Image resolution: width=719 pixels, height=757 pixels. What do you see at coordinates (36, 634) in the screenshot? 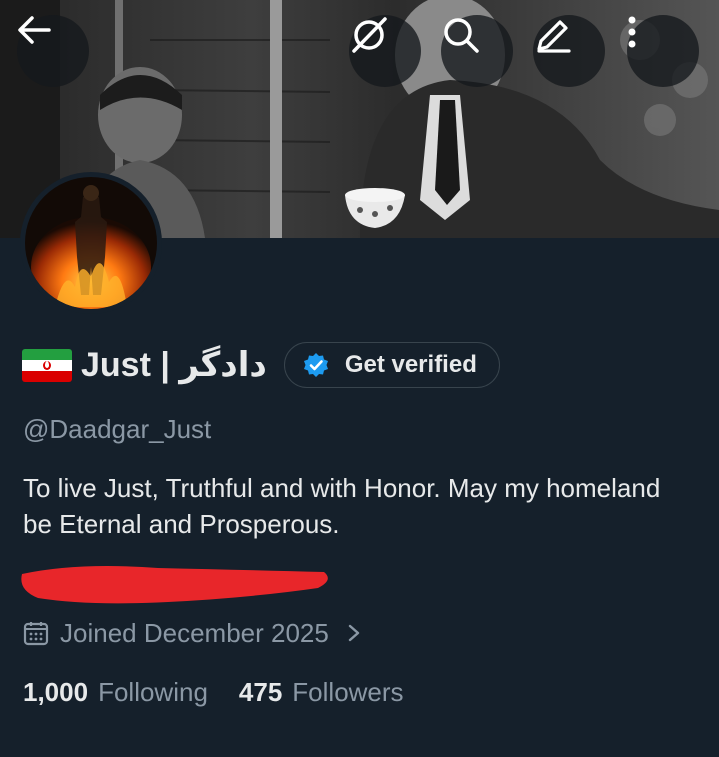
I see `calendar-icon` at bounding box center [36, 634].